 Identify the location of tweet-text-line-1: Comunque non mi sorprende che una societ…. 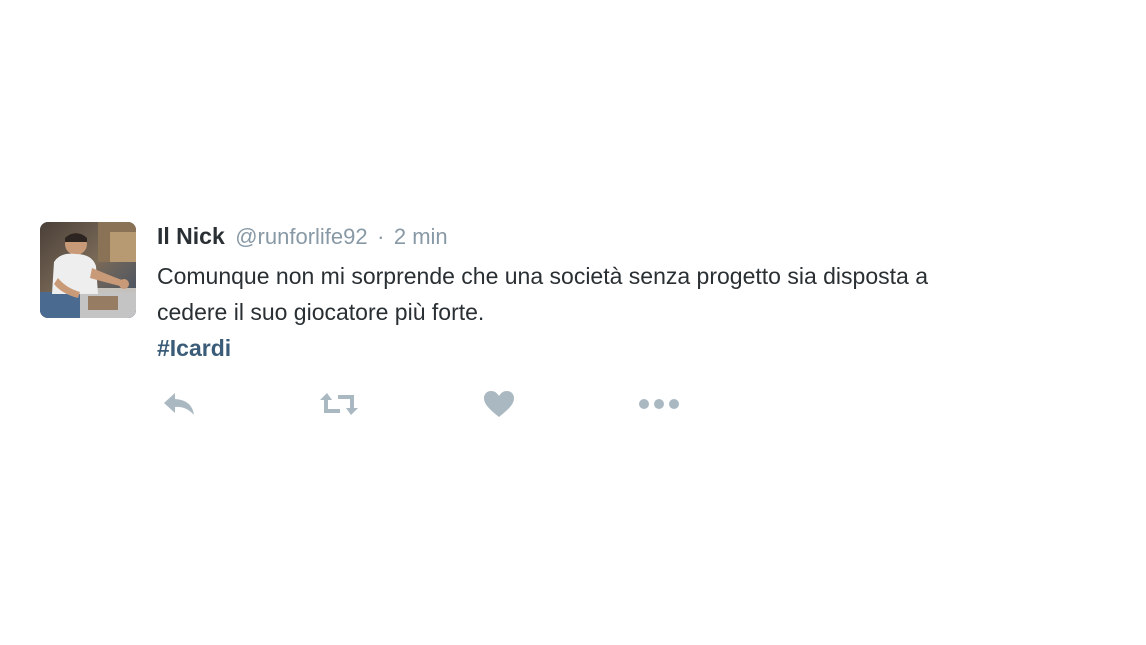
(542, 276).